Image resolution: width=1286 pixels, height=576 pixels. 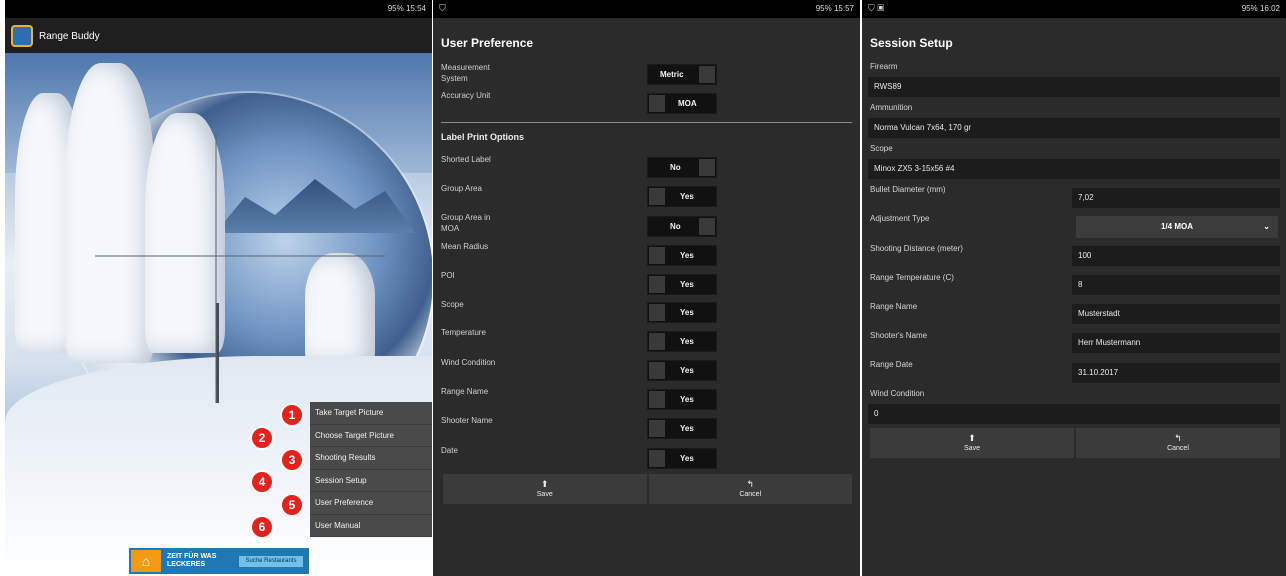 I want to click on section-title: Label Print Options, so click(x=483, y=137).